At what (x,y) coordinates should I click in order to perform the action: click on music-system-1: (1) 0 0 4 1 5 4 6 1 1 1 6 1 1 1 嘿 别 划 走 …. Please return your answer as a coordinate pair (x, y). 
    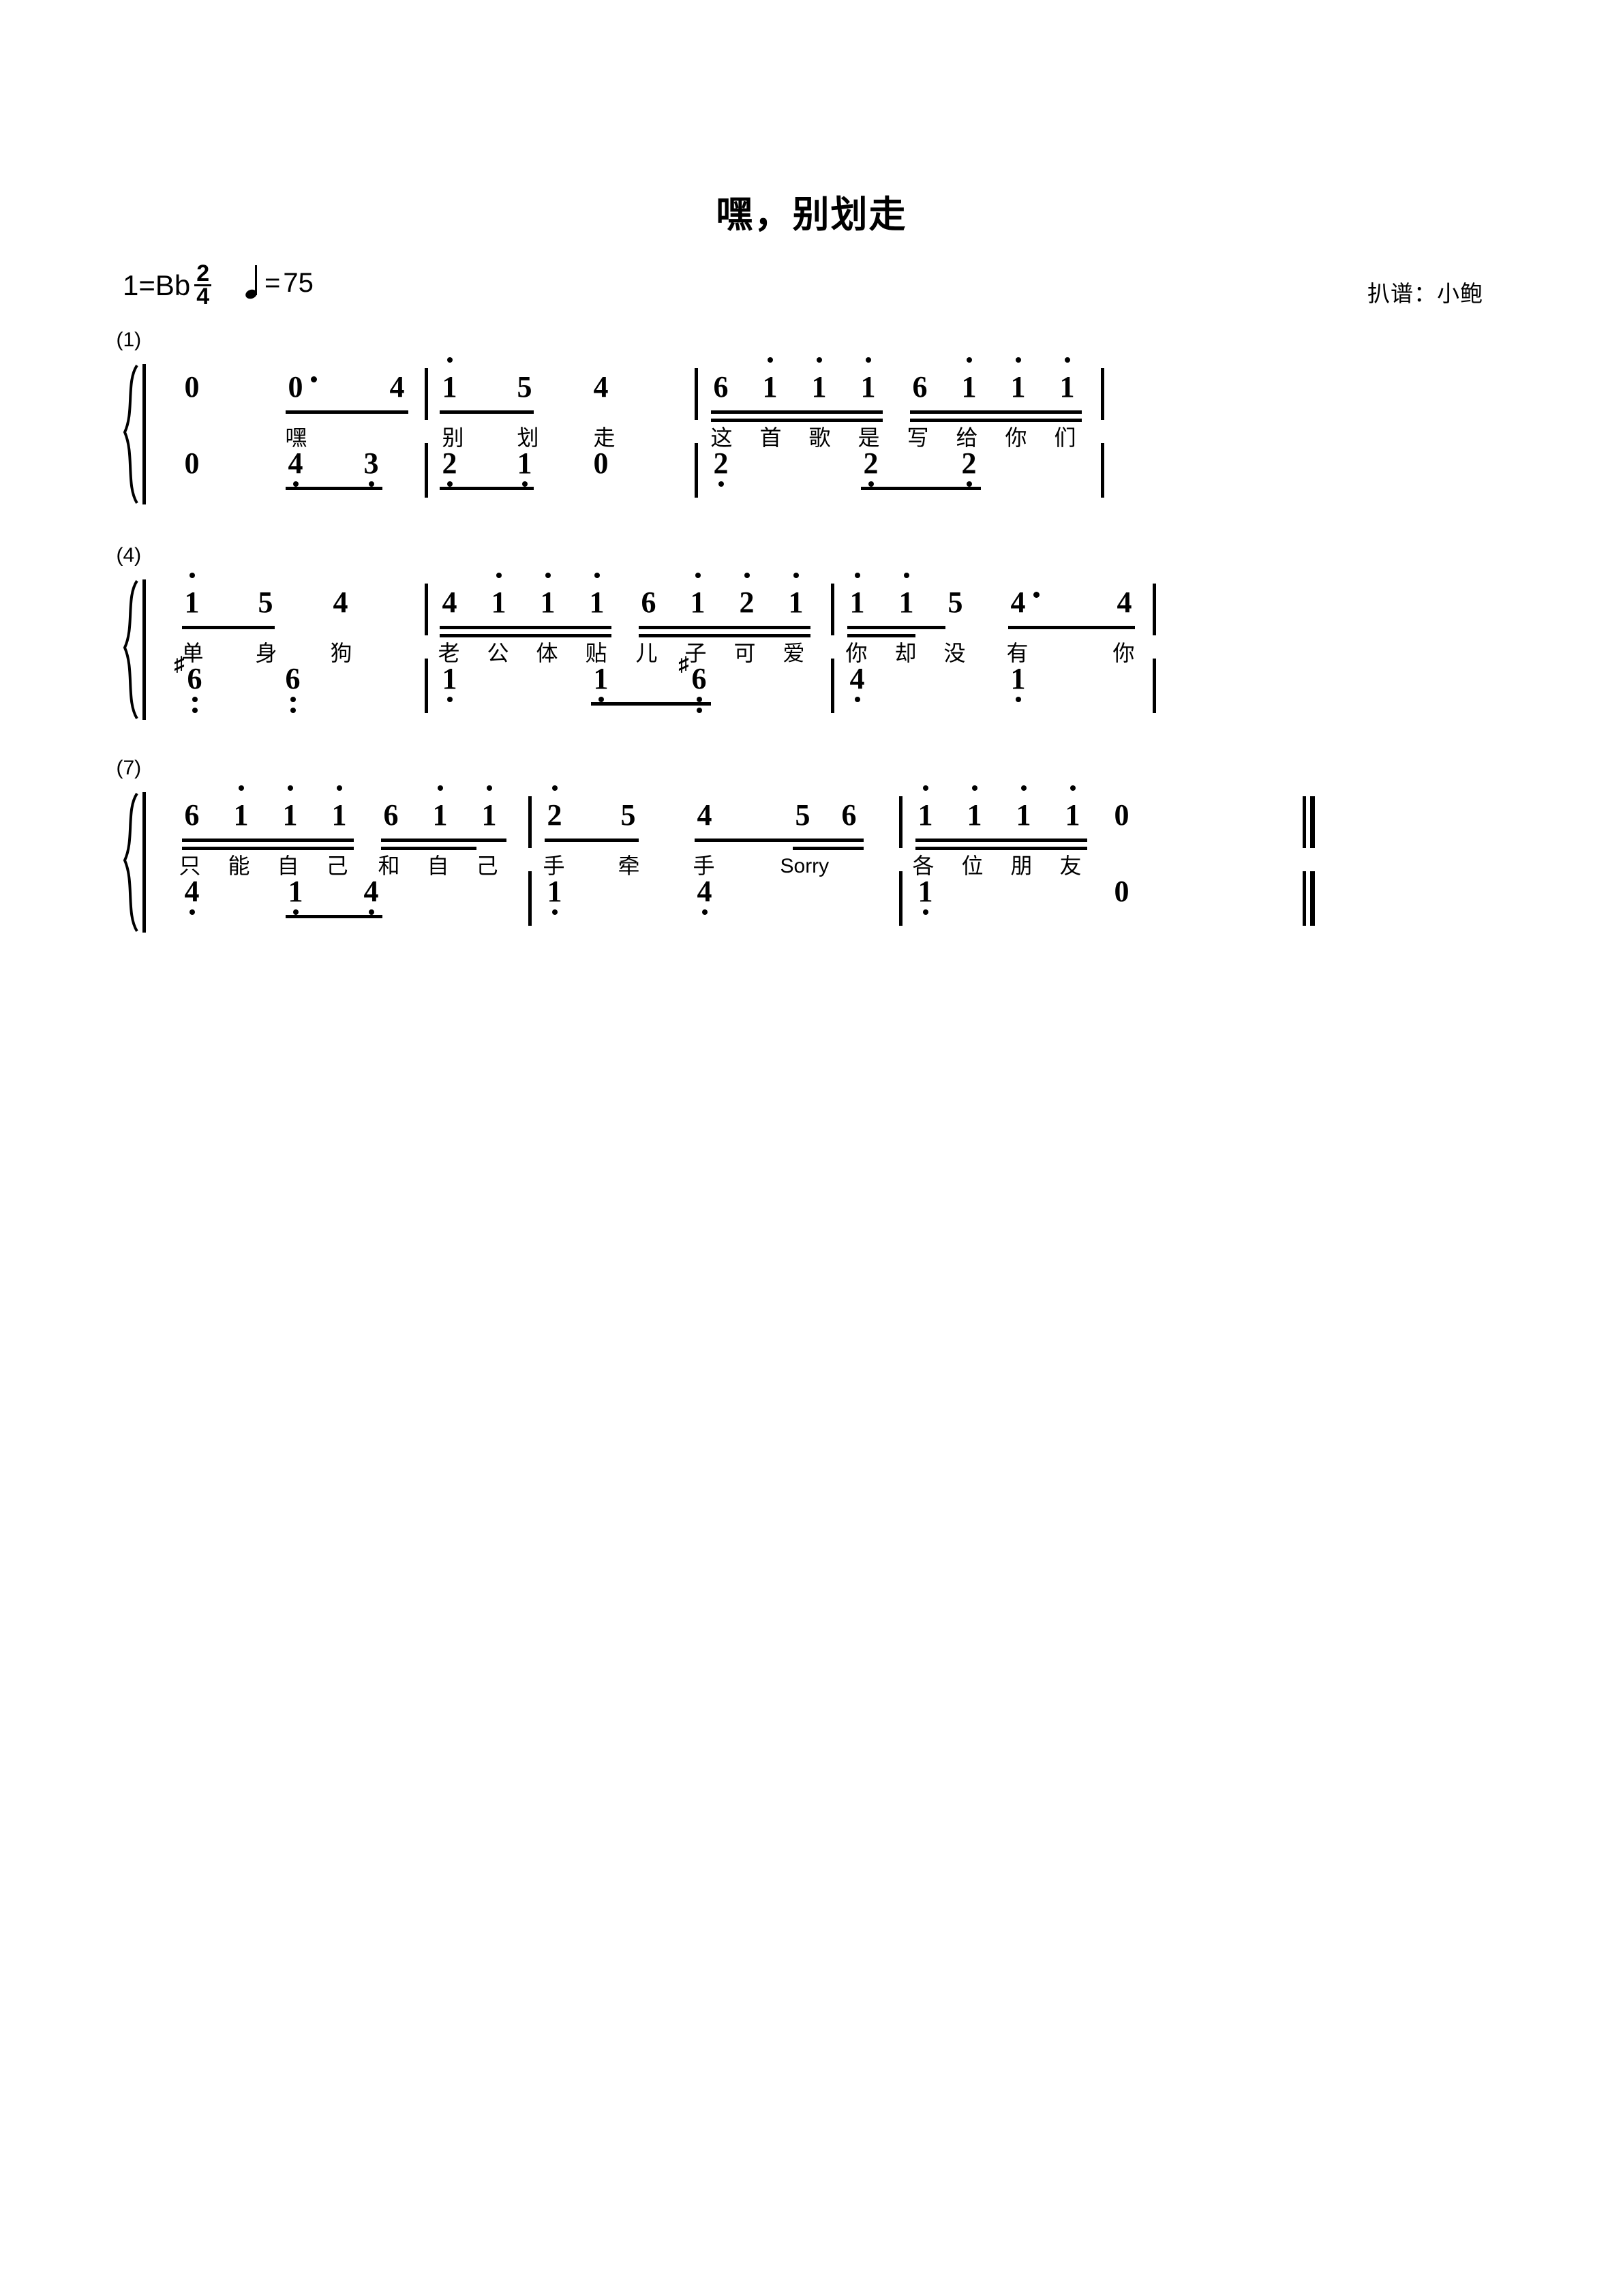
    Looking at the image, I should click on (812, 425).